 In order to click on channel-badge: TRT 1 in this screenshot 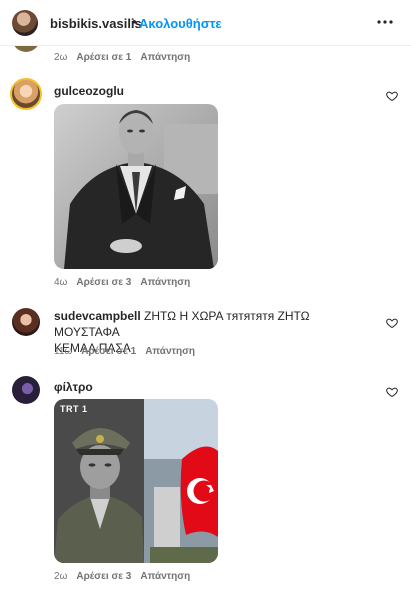, I will do `click(74, 409)`.